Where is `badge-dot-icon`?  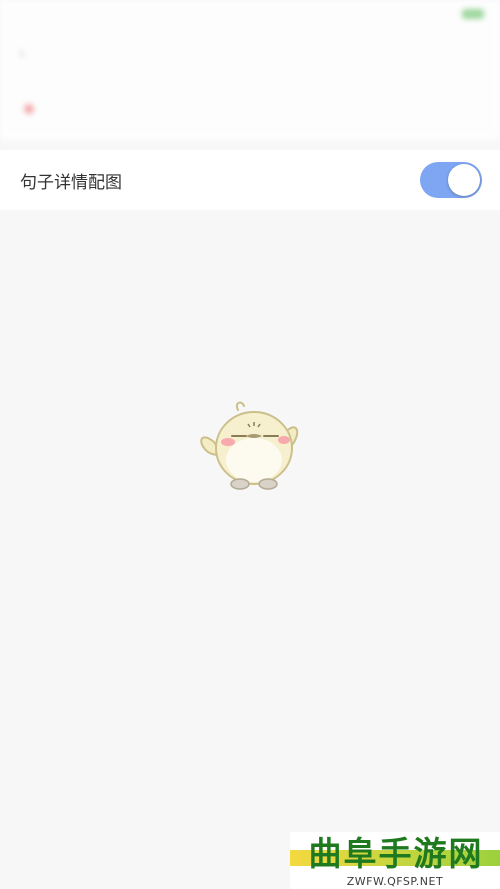
badge-dot-icon is located at coordinates (29, 108).